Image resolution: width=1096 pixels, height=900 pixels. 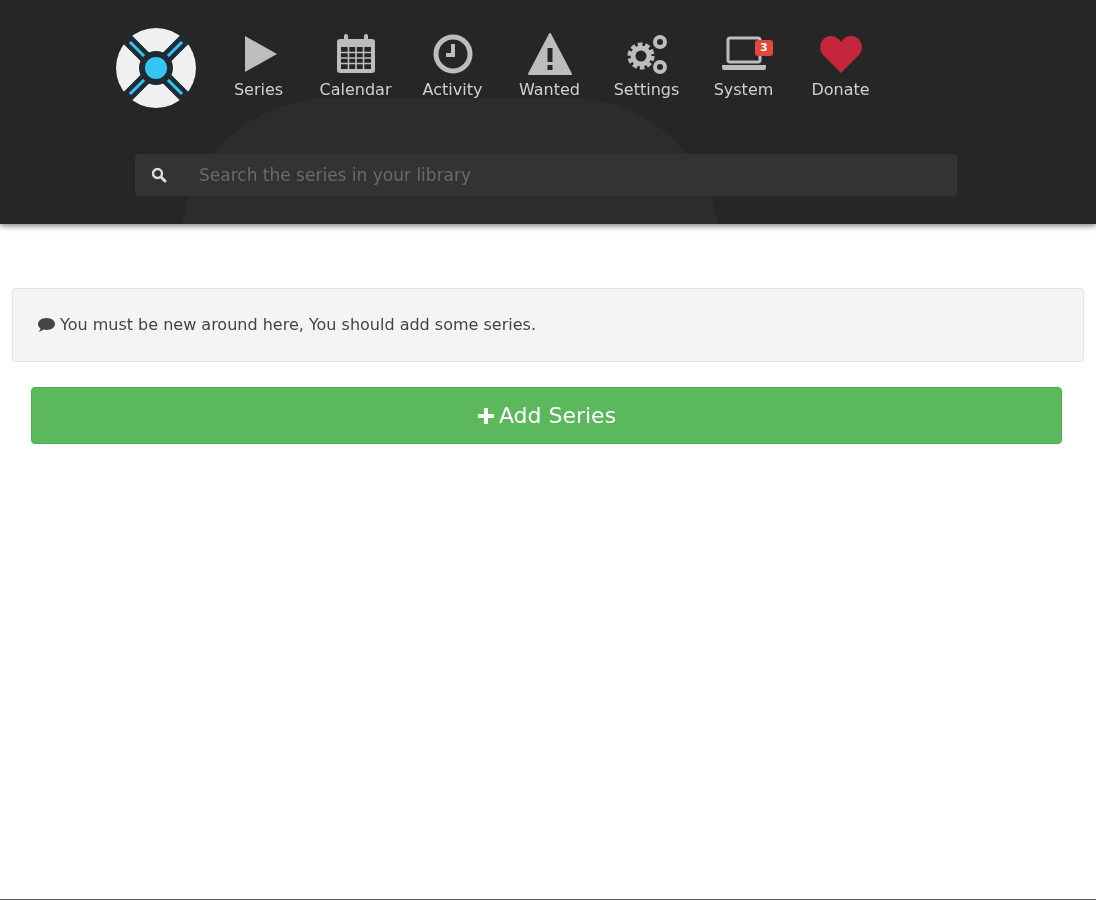 What do you see at coordinates (159, 175) in the screenshot?
I see `search-icon` at bounding box center [159, 175].